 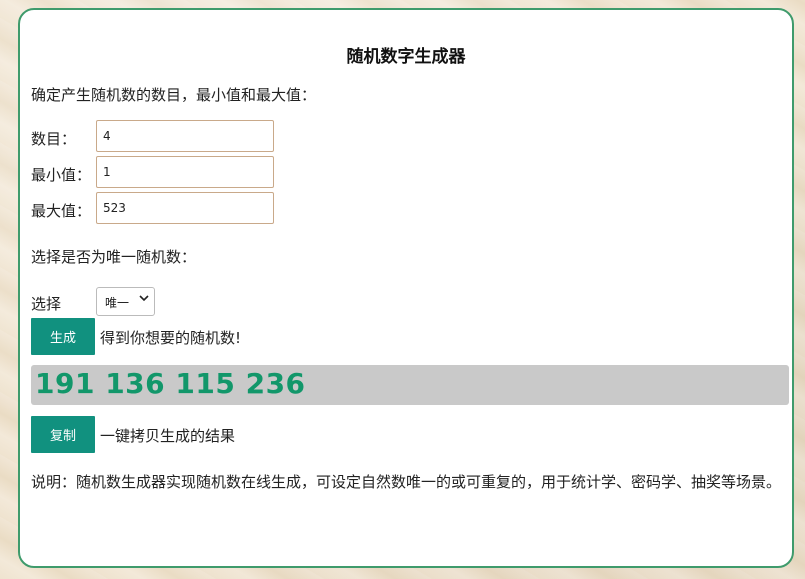 I want to click on min-label: 最小值：, so click(x=61, y=175).